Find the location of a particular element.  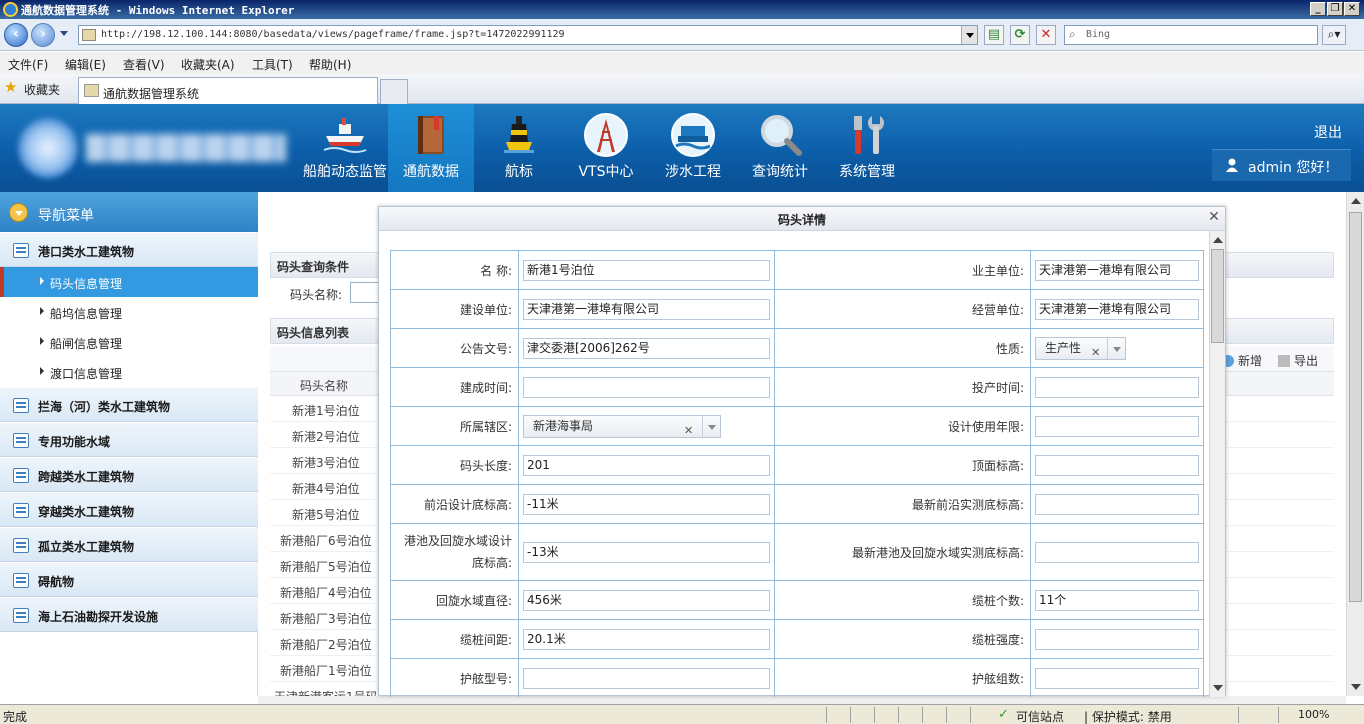

back-button: ‹ is located at coordinates (16, 35).